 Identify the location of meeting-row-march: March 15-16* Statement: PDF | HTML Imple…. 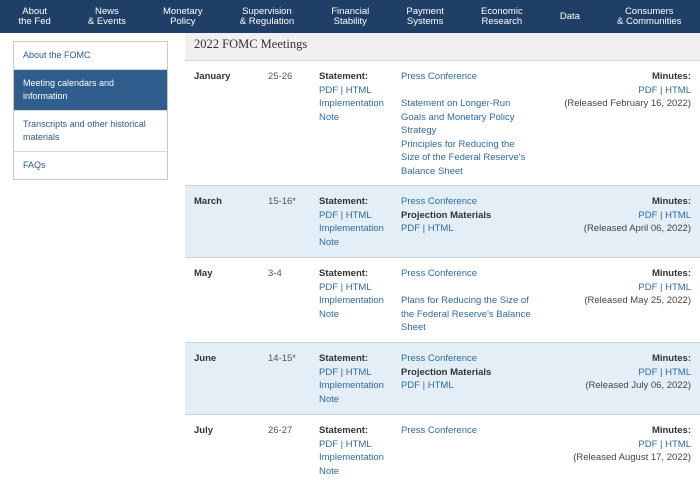
(442, 221).